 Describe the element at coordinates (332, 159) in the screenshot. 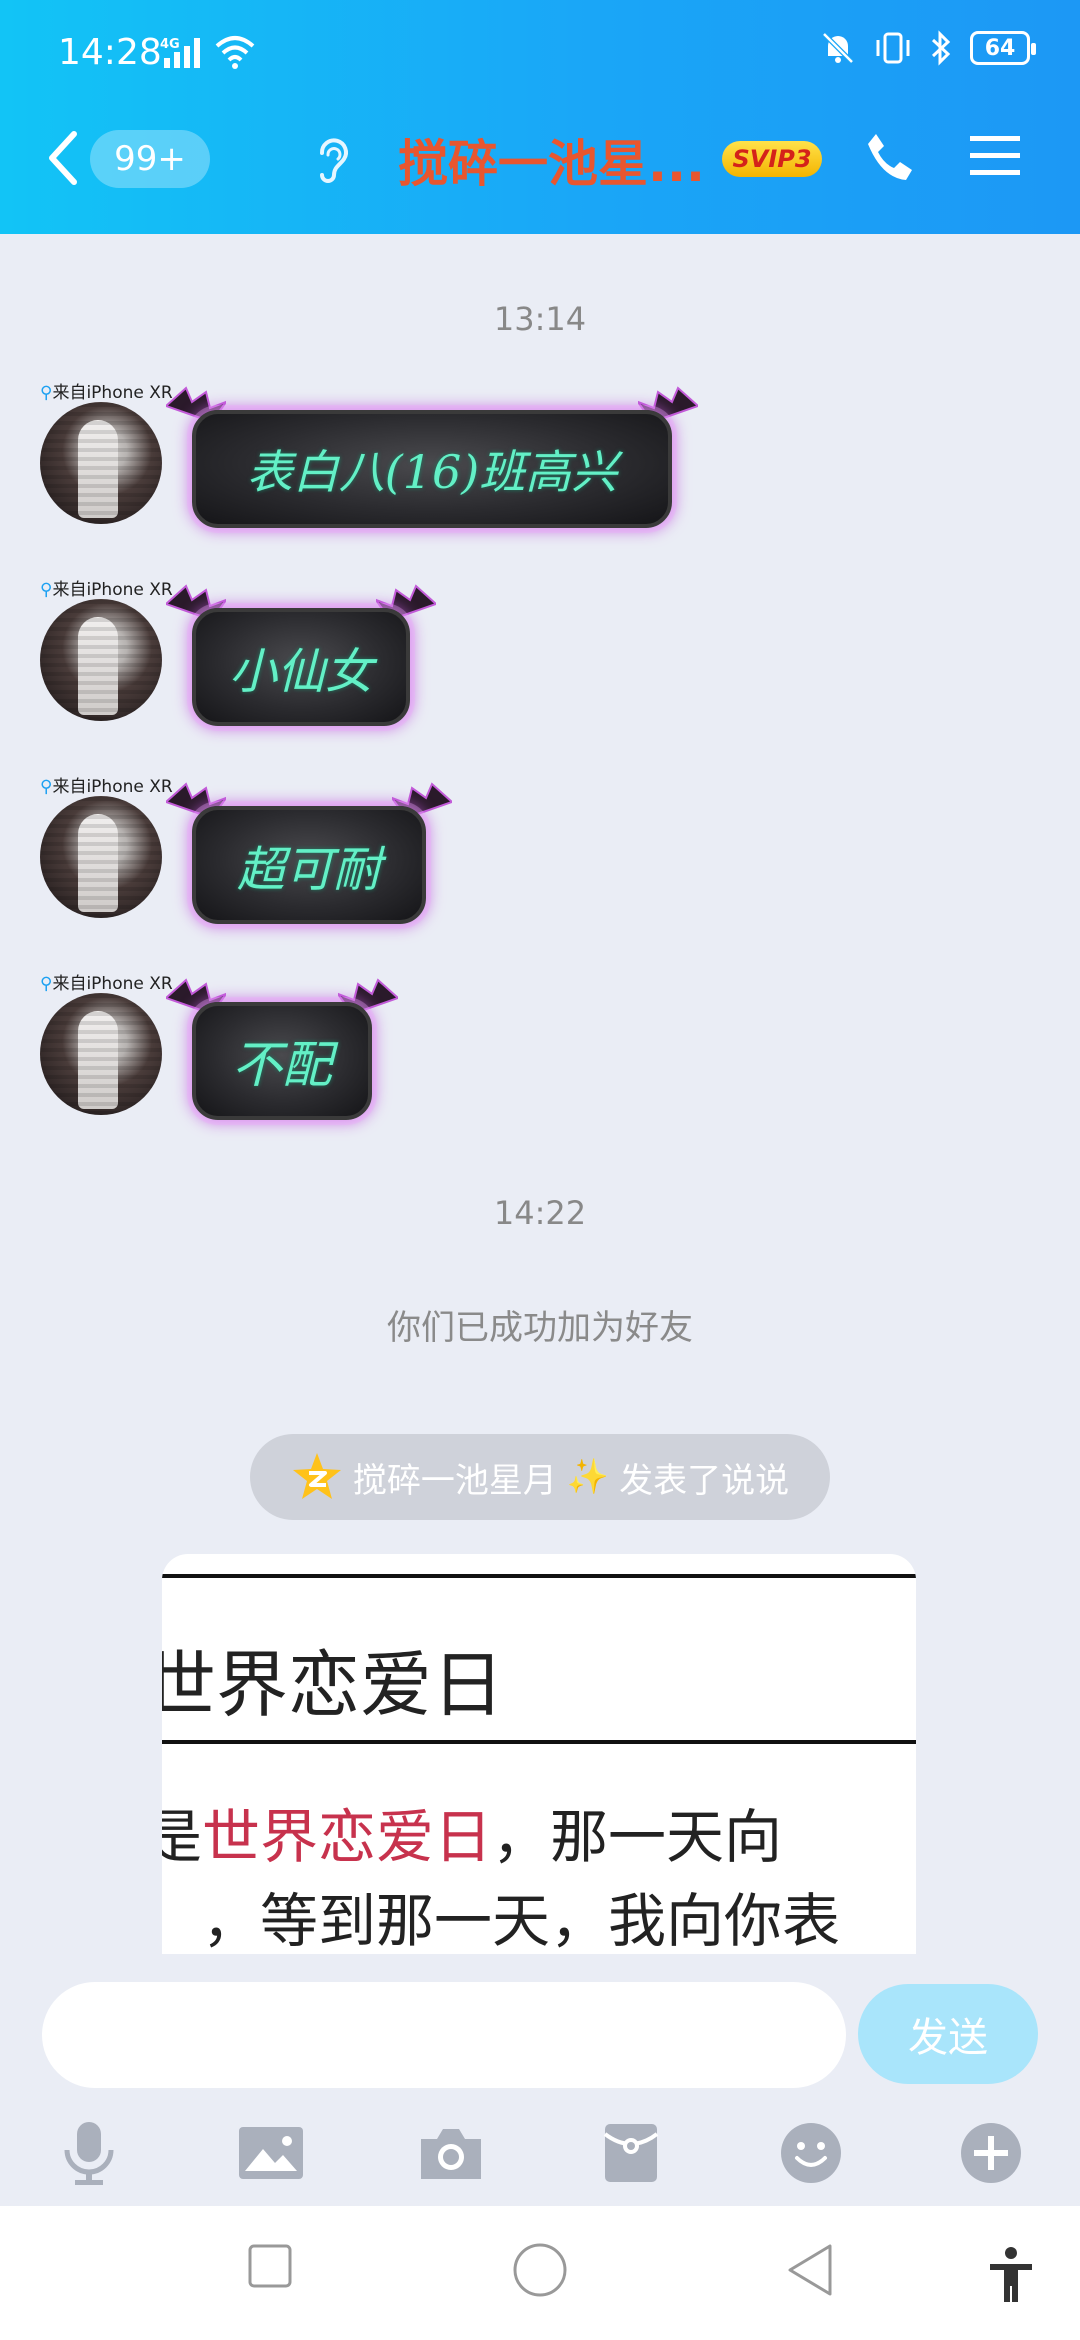

I see `earpiece-icon` at that location.